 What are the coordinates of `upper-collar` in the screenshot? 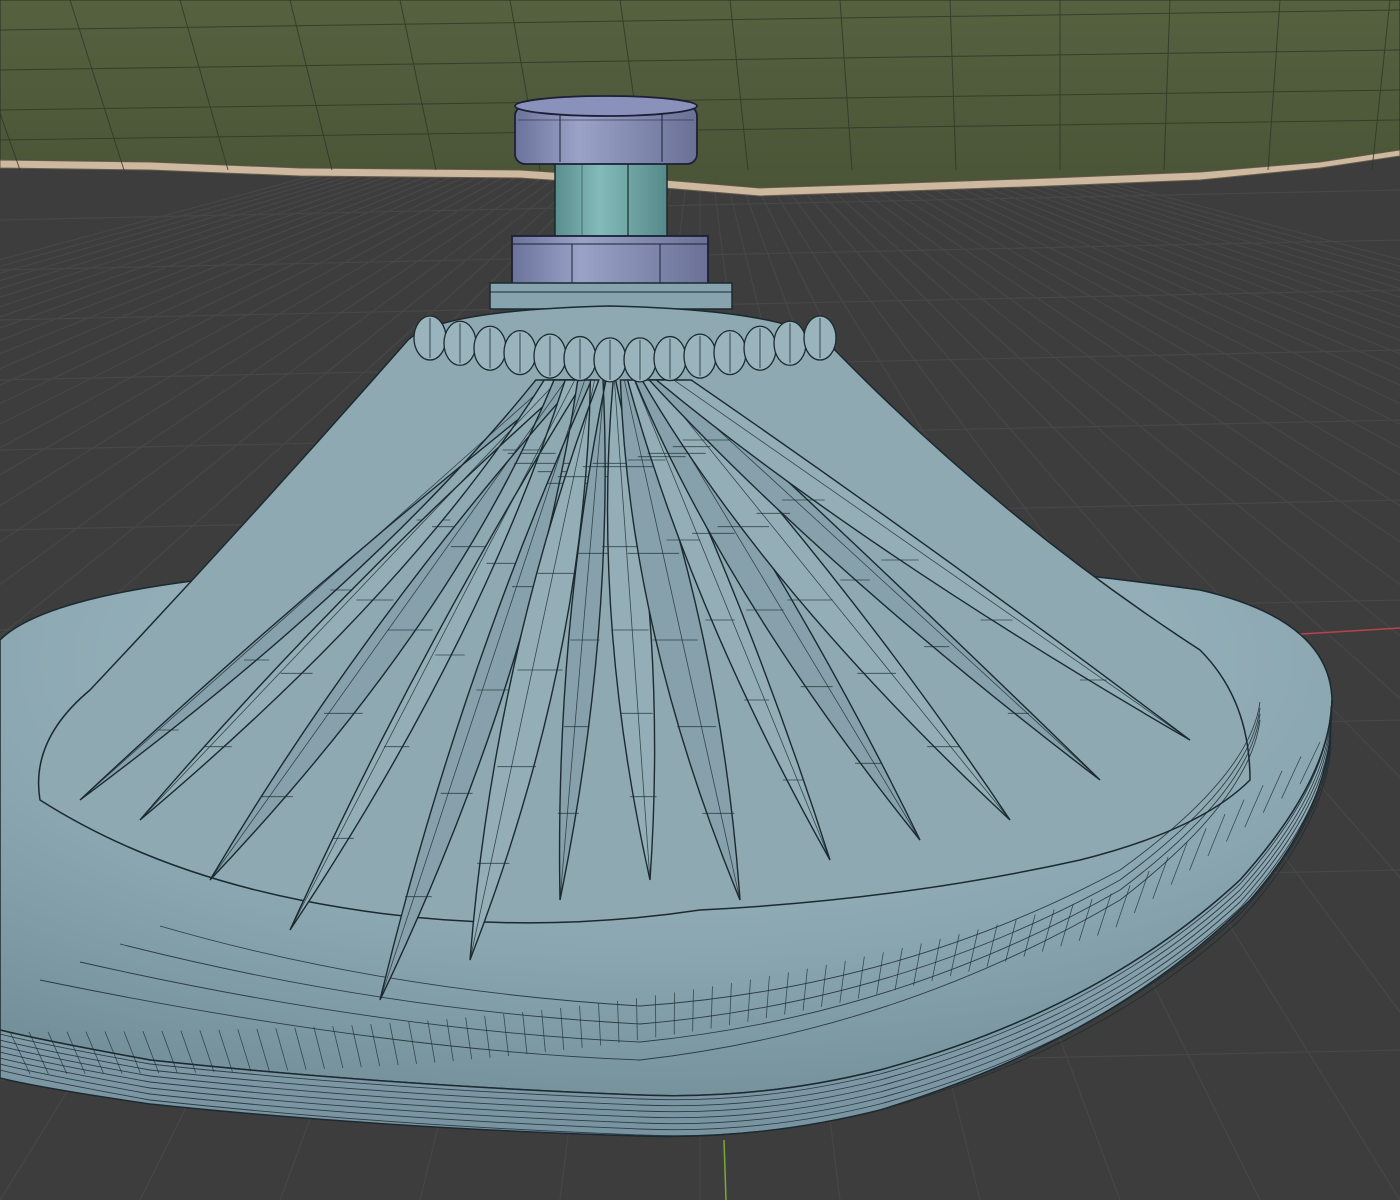 It's located at (606, 130).